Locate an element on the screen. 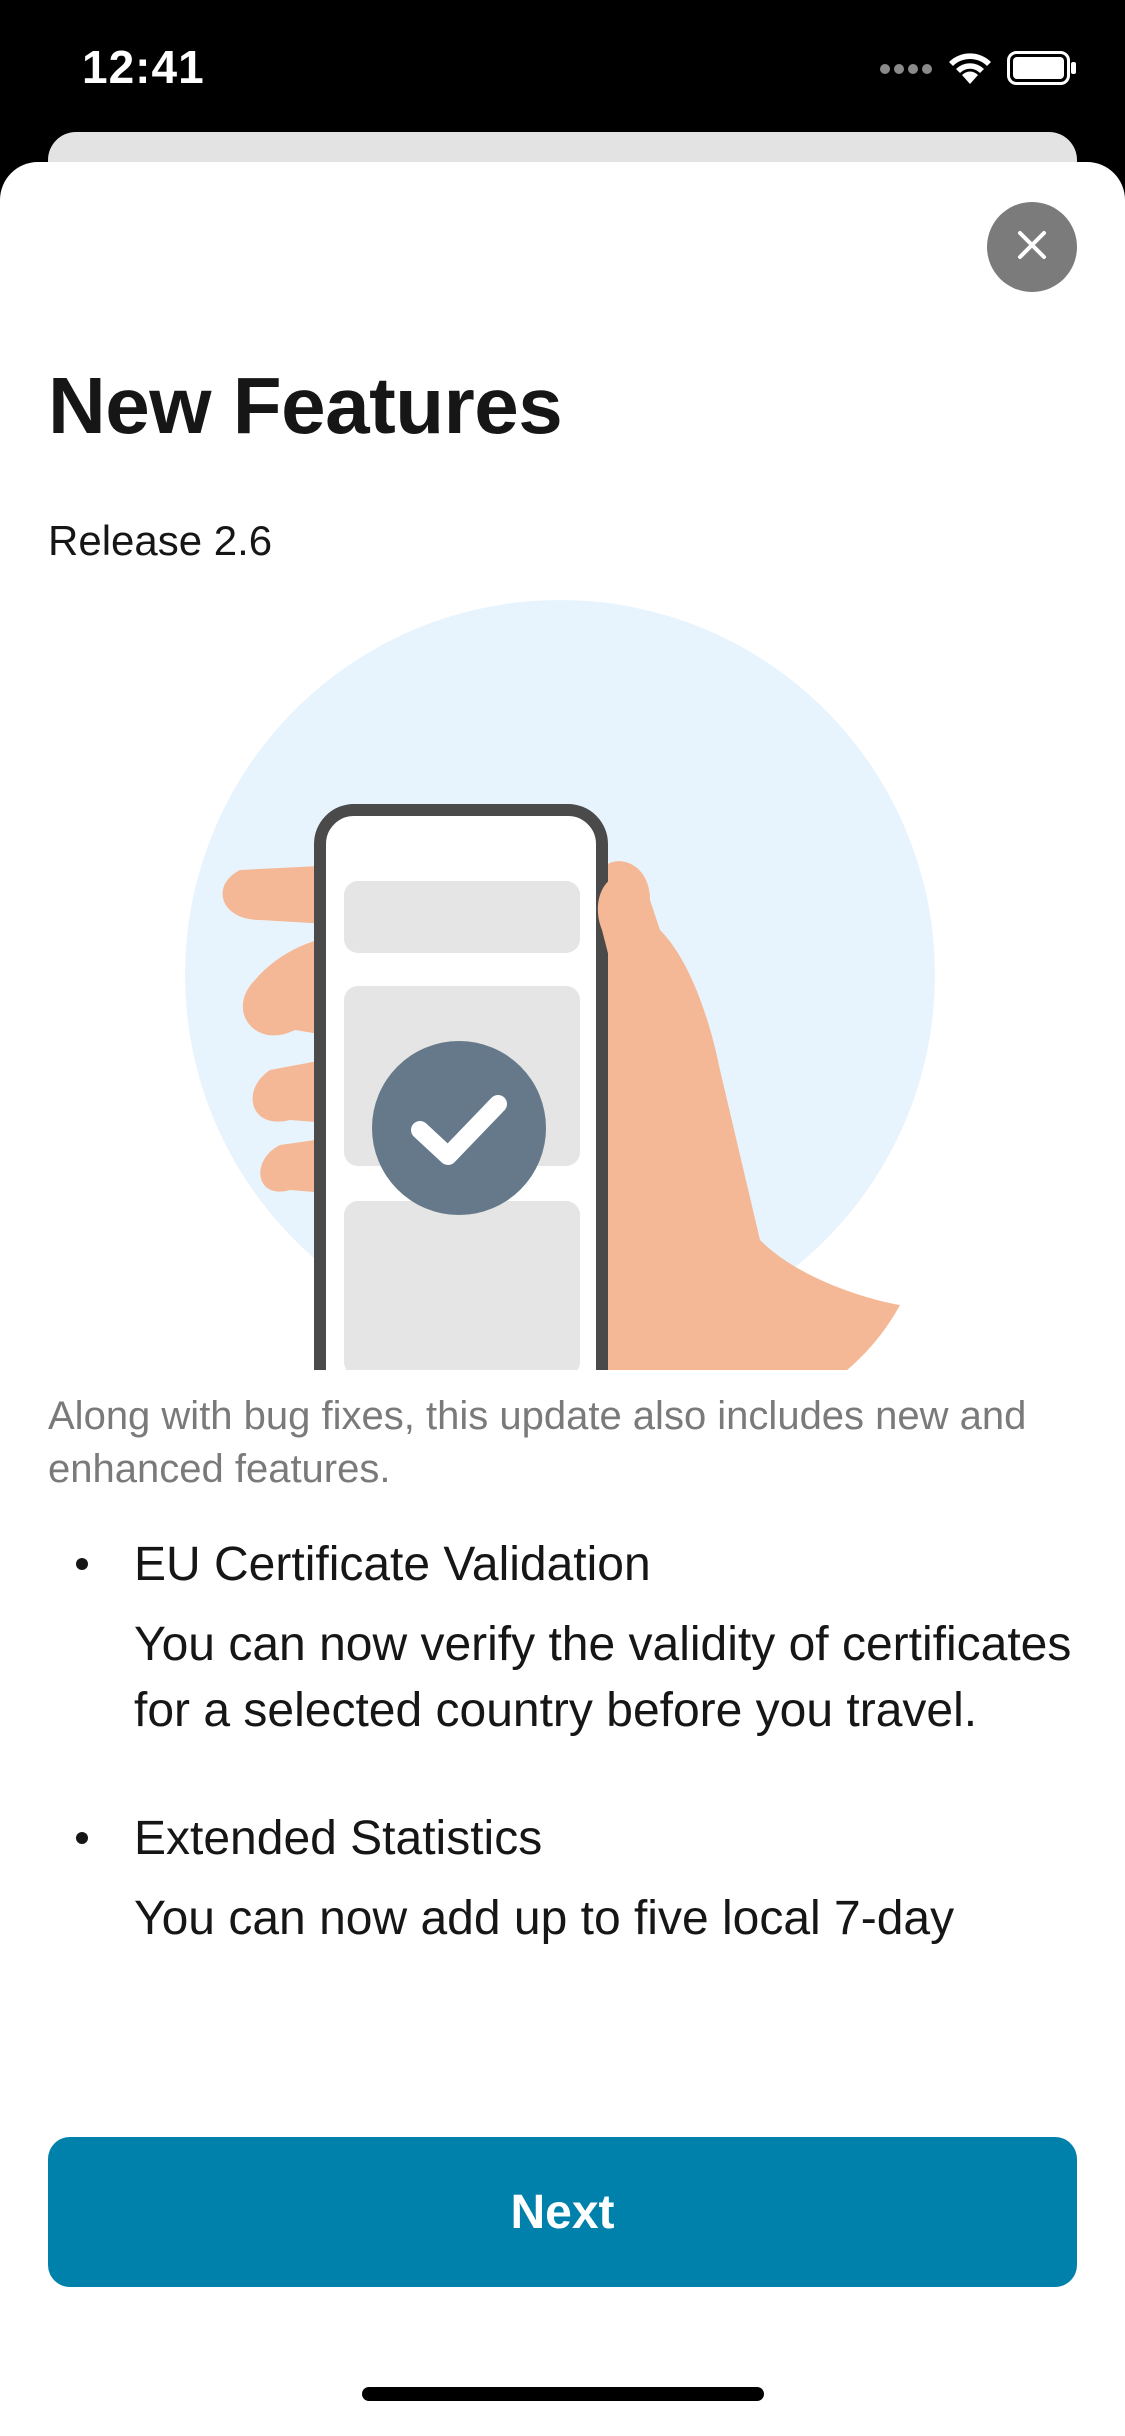 The width and height of the screenshot is (1125, 2436). signal-dots-icon is located at coordinates (906, 71).